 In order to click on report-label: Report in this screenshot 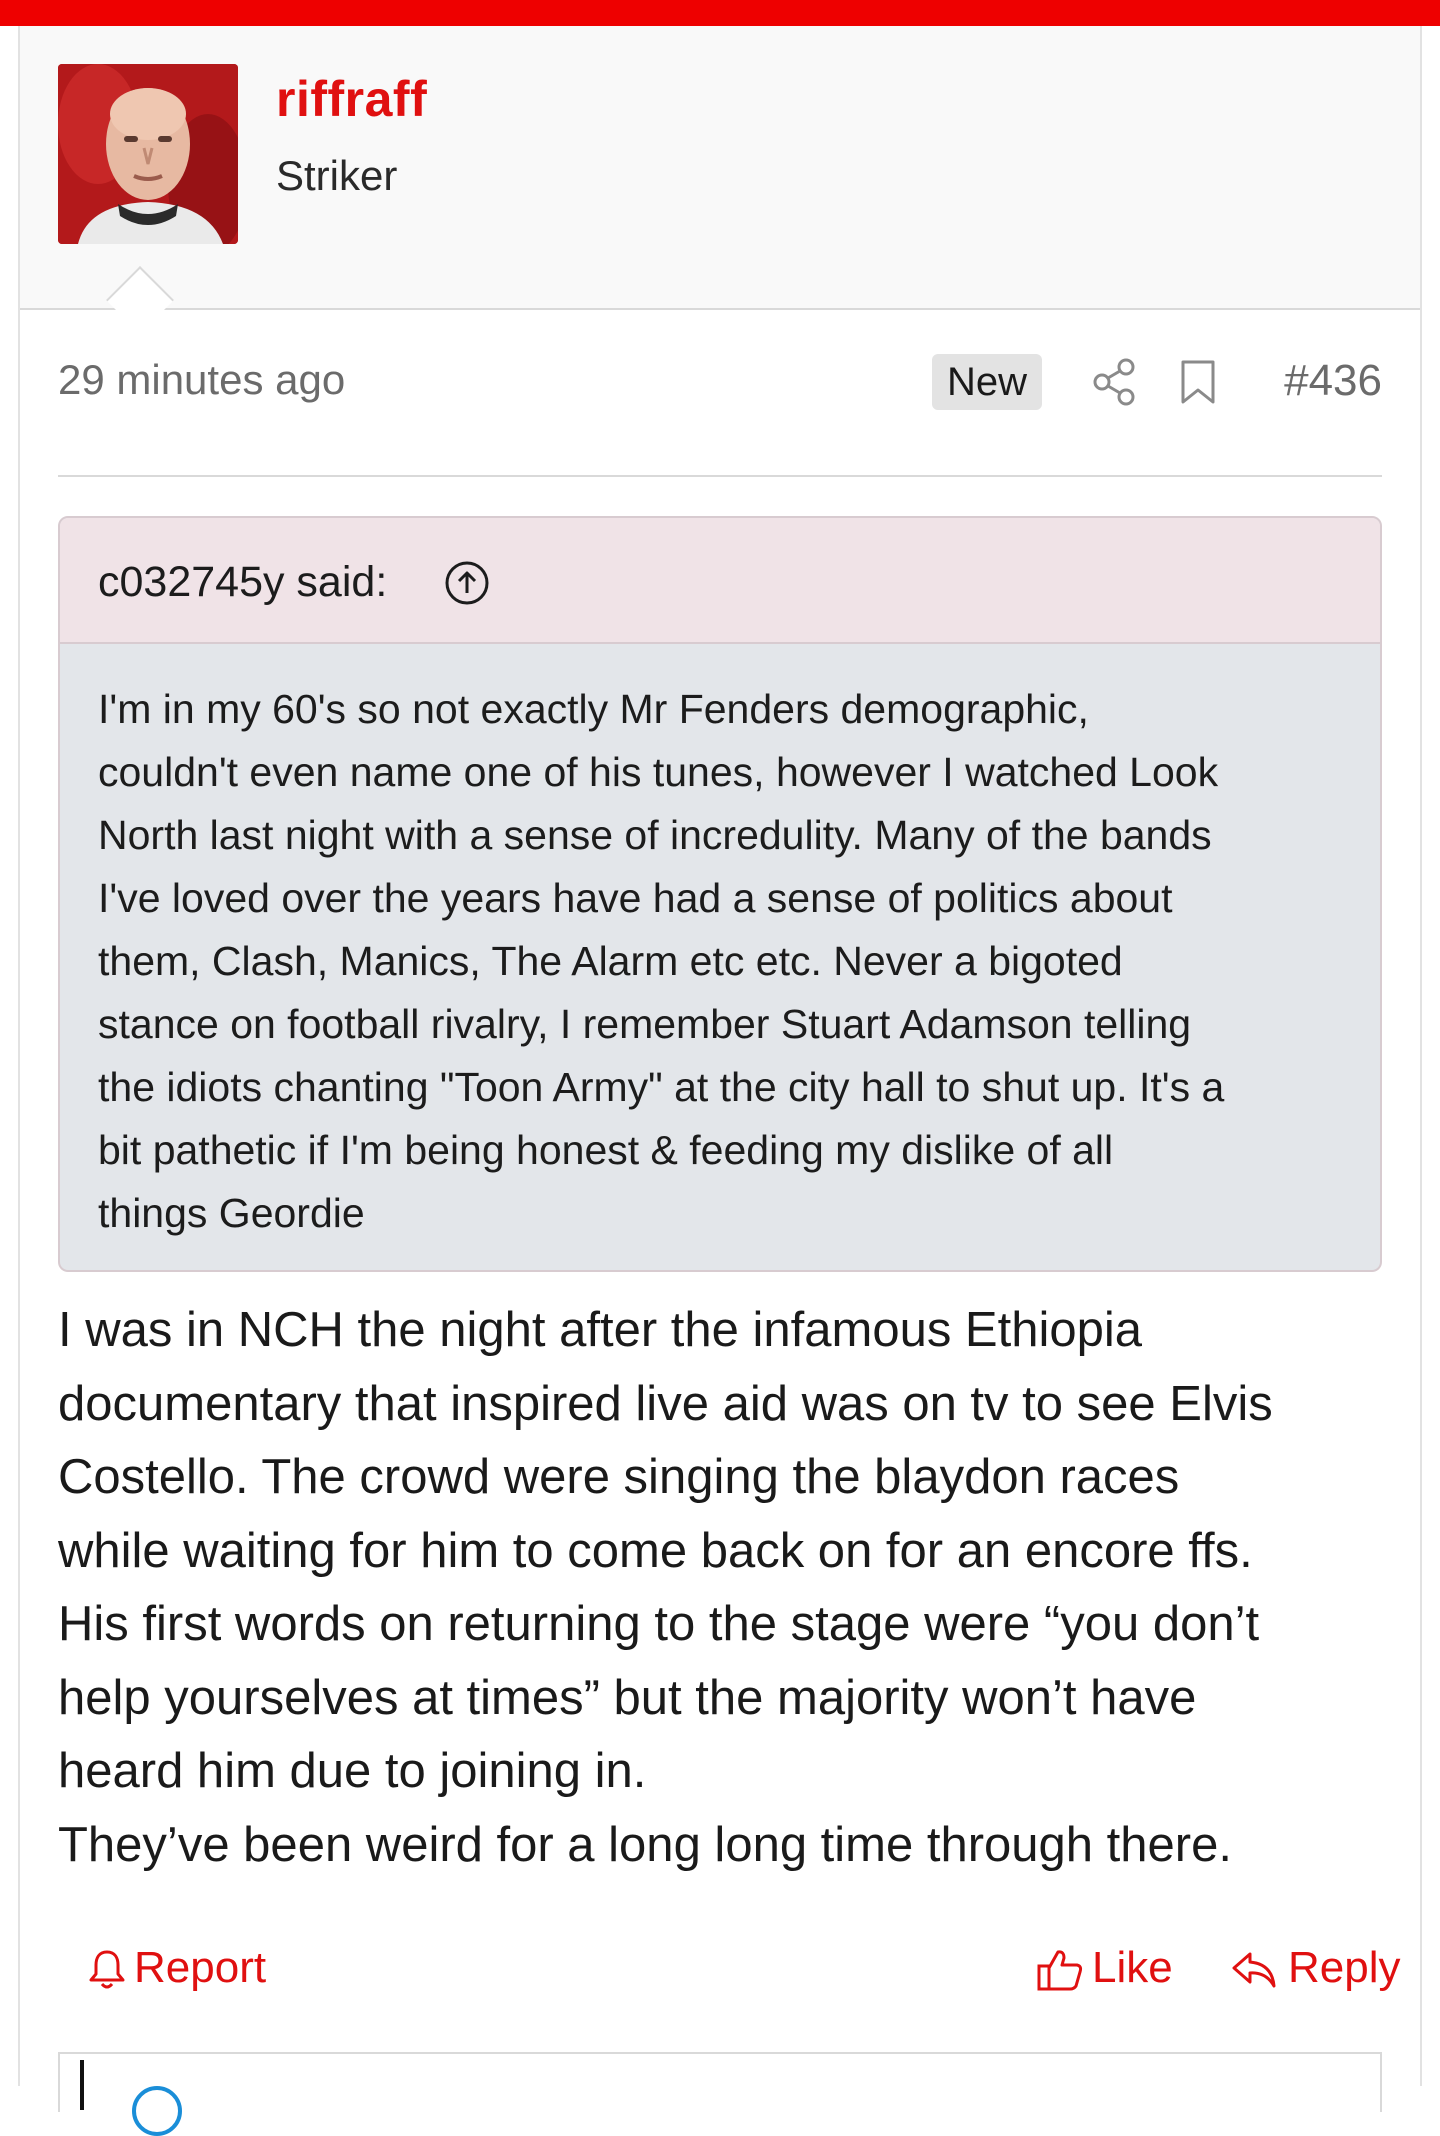, I will do `click(200, 1967)`.